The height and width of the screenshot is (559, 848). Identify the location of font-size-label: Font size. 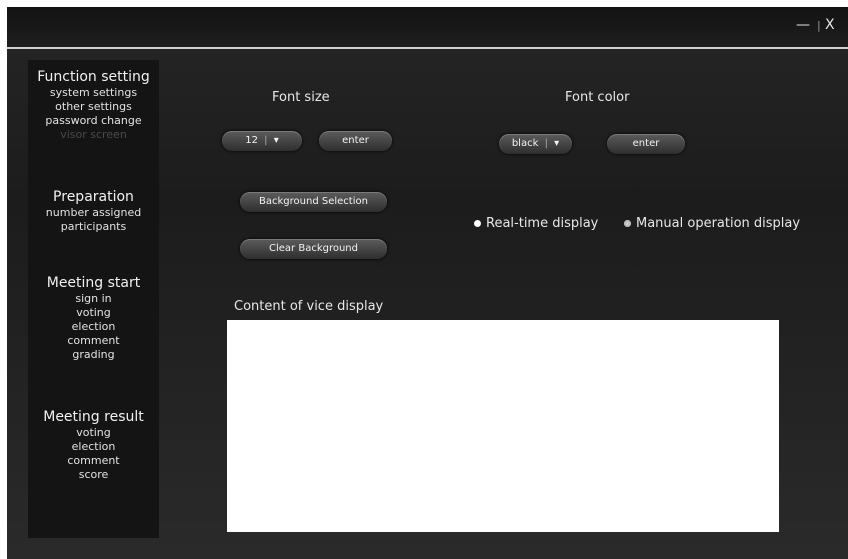
(301, 97).